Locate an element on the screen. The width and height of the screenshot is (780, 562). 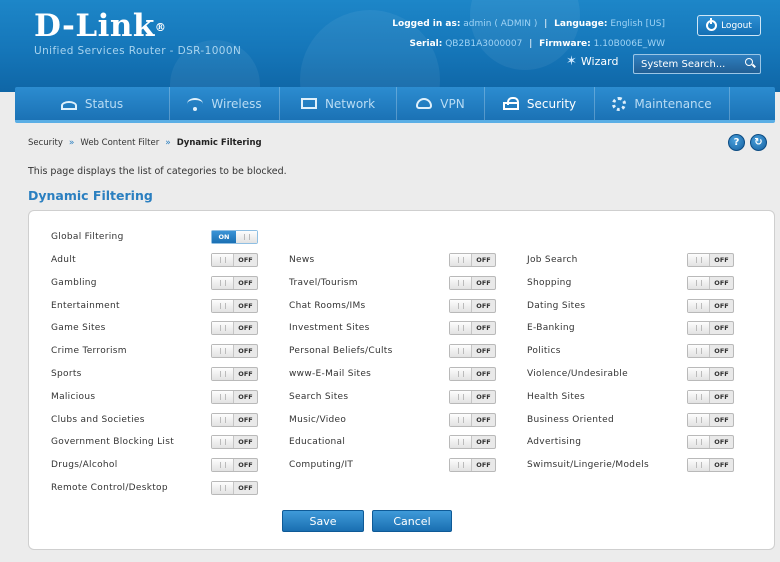
nav-vpn-label: VPN is located at coordinates (452, 103).